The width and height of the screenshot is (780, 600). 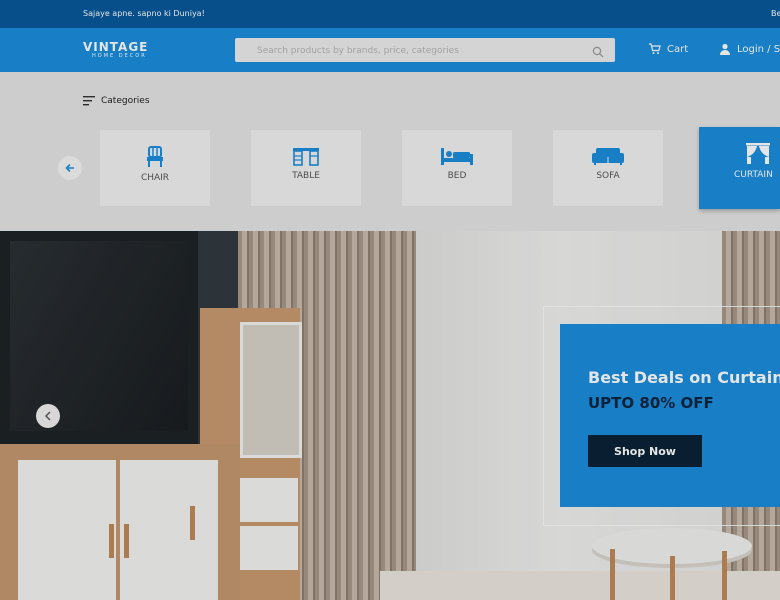 What do you see at coordinates (580, 585) in the screenshot?
I see `hero-photo-rug` at bounding box center [580, 585].